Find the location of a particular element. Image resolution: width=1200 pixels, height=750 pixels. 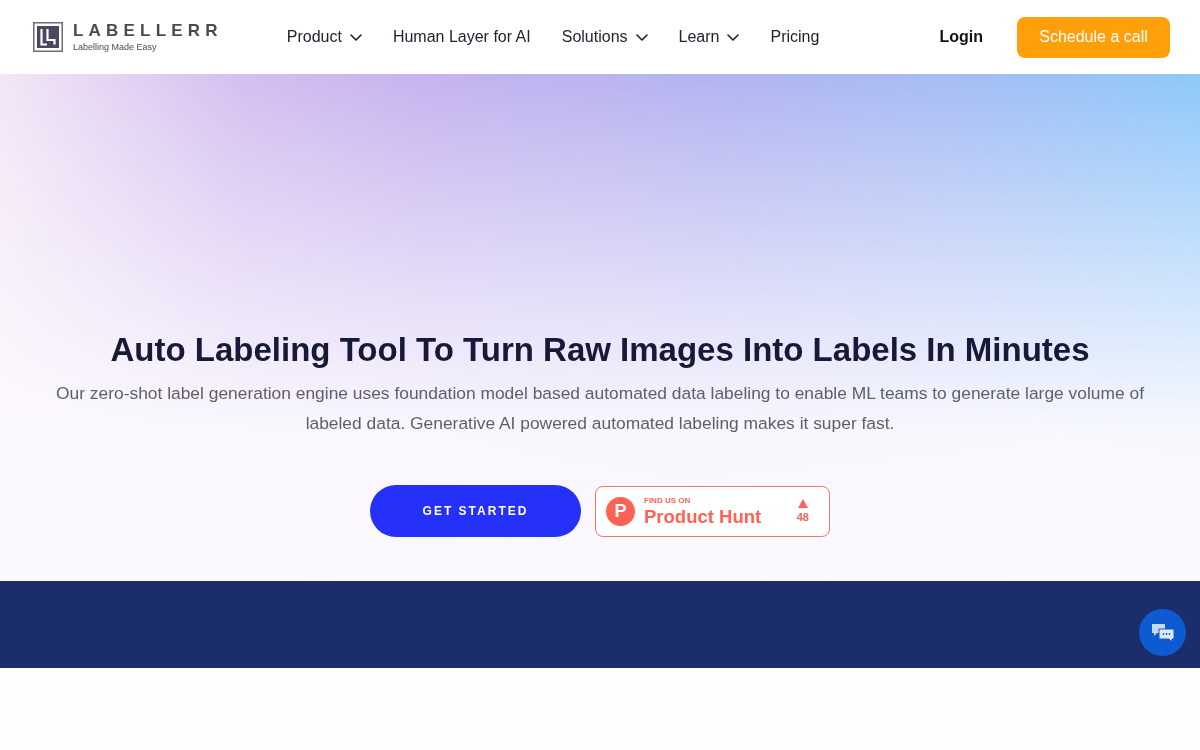

logo-wordmark: LABELLERR is located at coordinates (148, 31).